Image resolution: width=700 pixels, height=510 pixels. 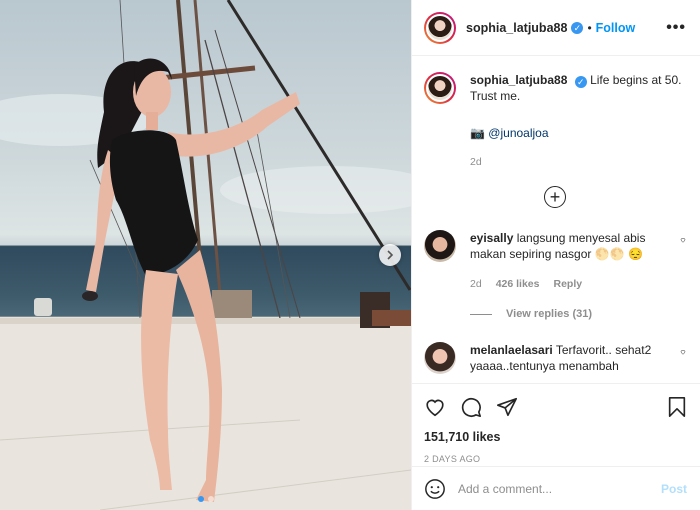 I want to click on comment-bubble-icon, so click(x=471, y=407).